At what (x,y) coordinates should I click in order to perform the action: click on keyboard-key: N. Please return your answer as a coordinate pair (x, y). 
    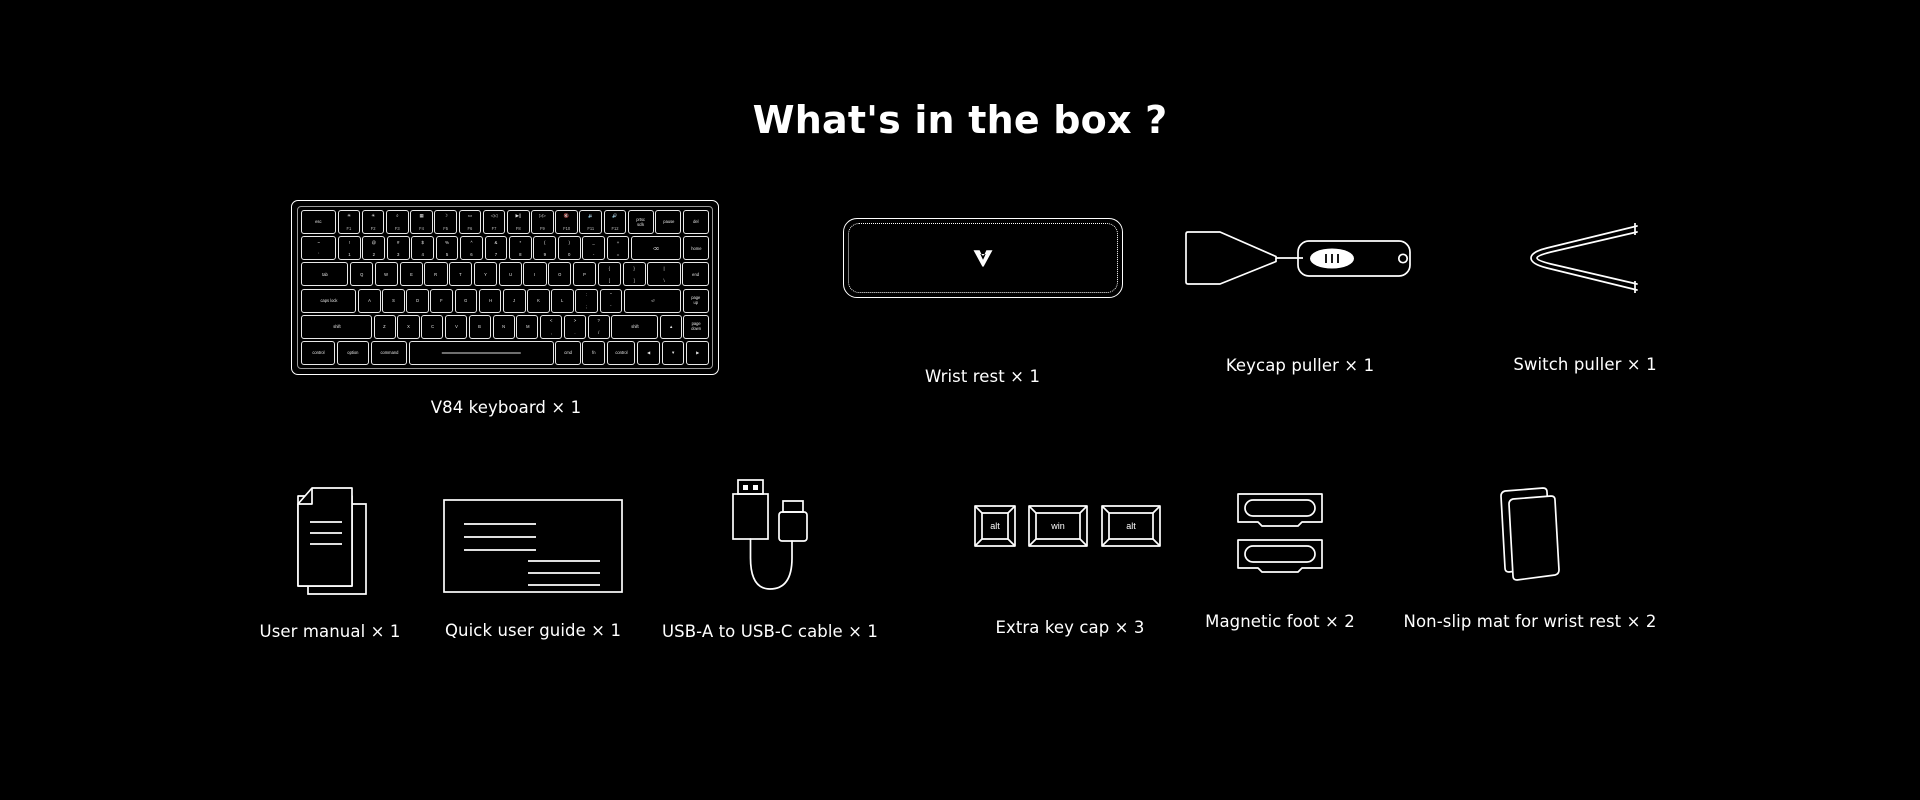
    Looking at the image, I should click on (503, 326).